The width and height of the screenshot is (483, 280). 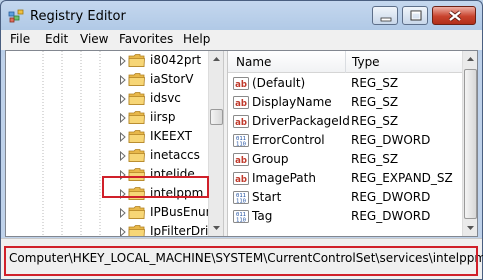 I want to click on value-name: ErrorControl, so click(x=288, y=140).